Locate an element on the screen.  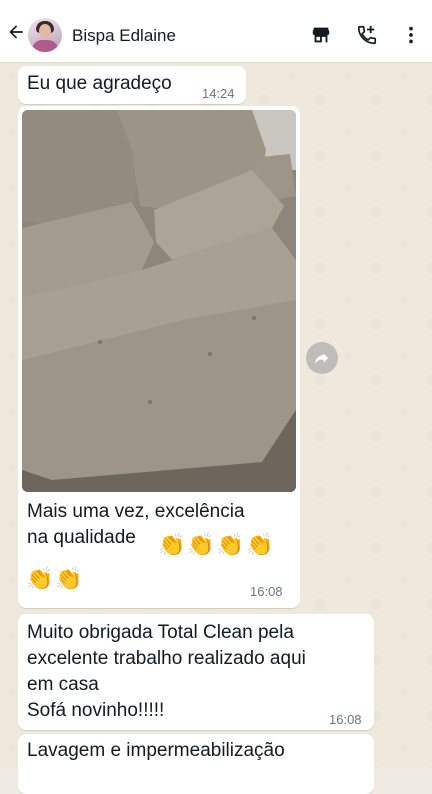
message-text: Eu que agradeço is located at coordinates (99, 83).